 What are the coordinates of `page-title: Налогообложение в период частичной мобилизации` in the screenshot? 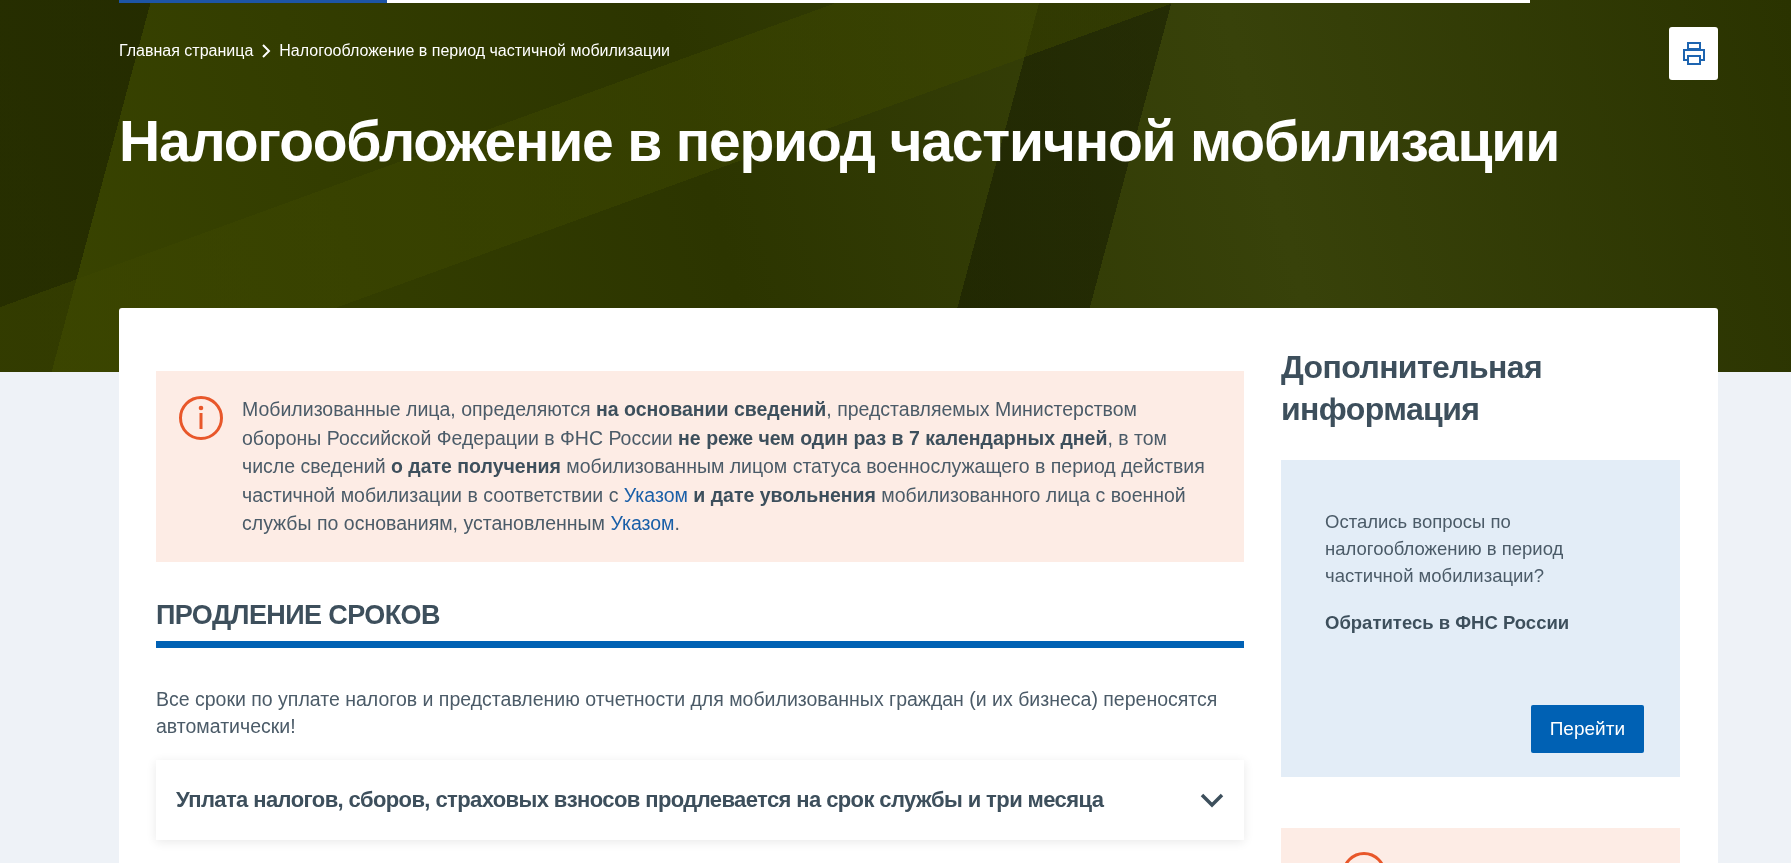 It's located at (839, 141).